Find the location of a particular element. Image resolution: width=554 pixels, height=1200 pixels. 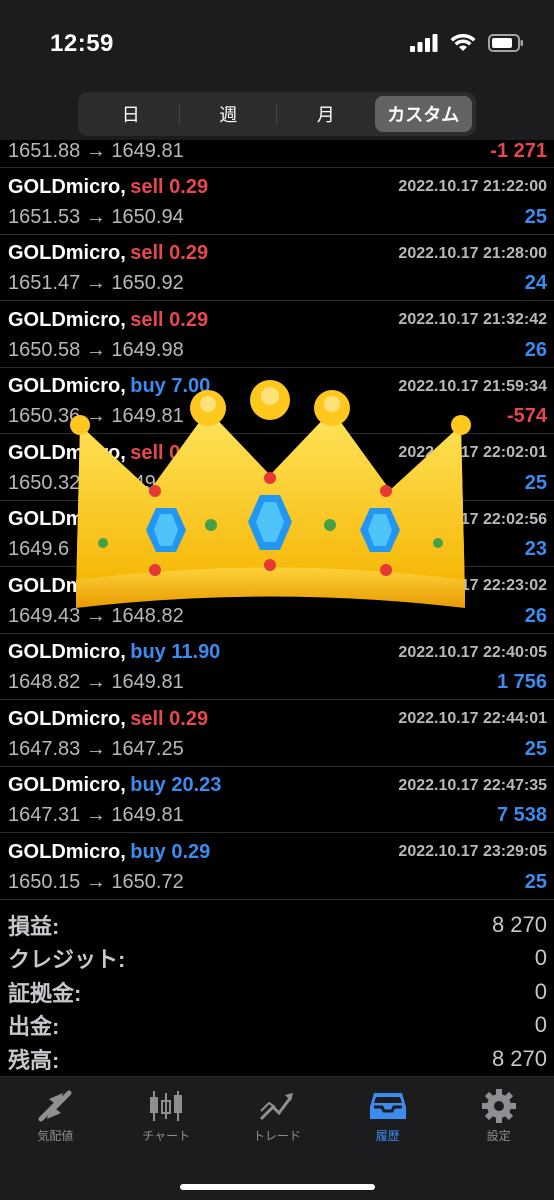

trade-profit: 24 is located at coordinates (535, 283).